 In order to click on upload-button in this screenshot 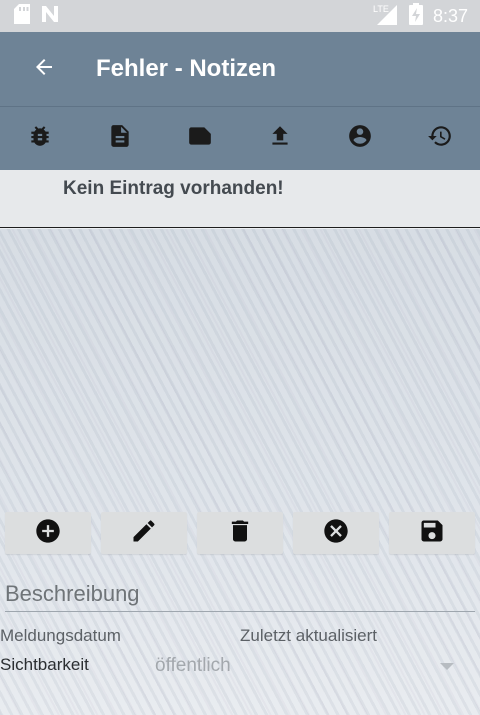, I will do `click(280, 139)`.